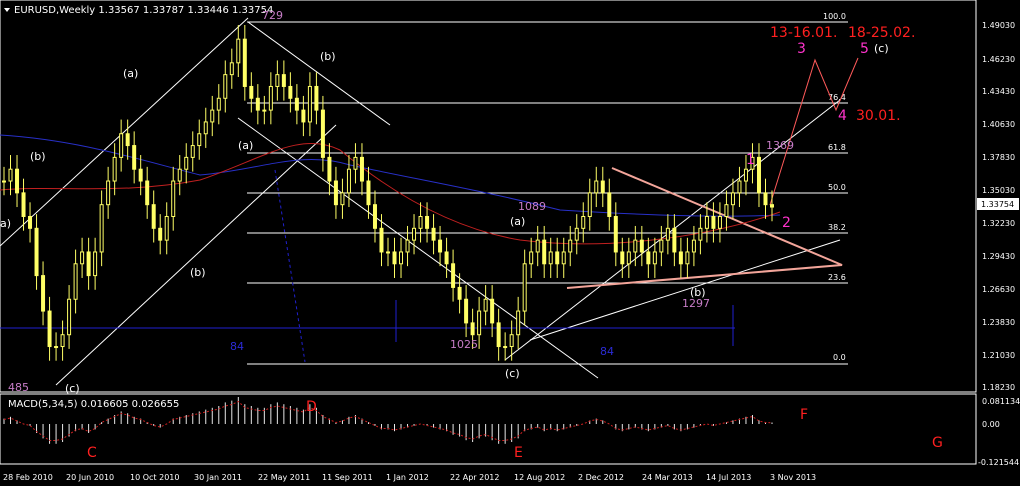  Describe the element at coordinates (793, 477) in the screenshot. I see `x-tick: 3 Nov 2013` at that location.